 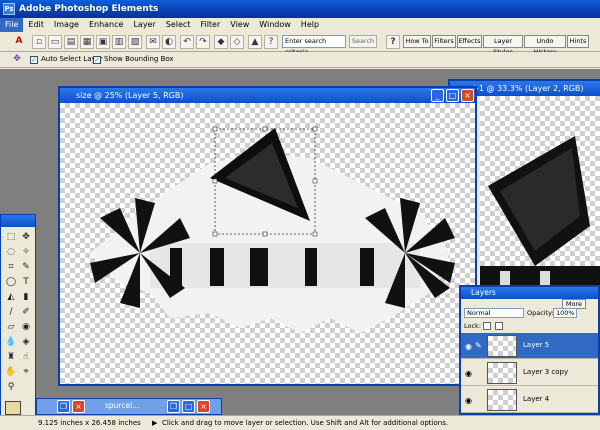 What do you see at coordinates (275, 25) in the screenshot?
I see `menu-window: Window` at bounding box center [275, 25].